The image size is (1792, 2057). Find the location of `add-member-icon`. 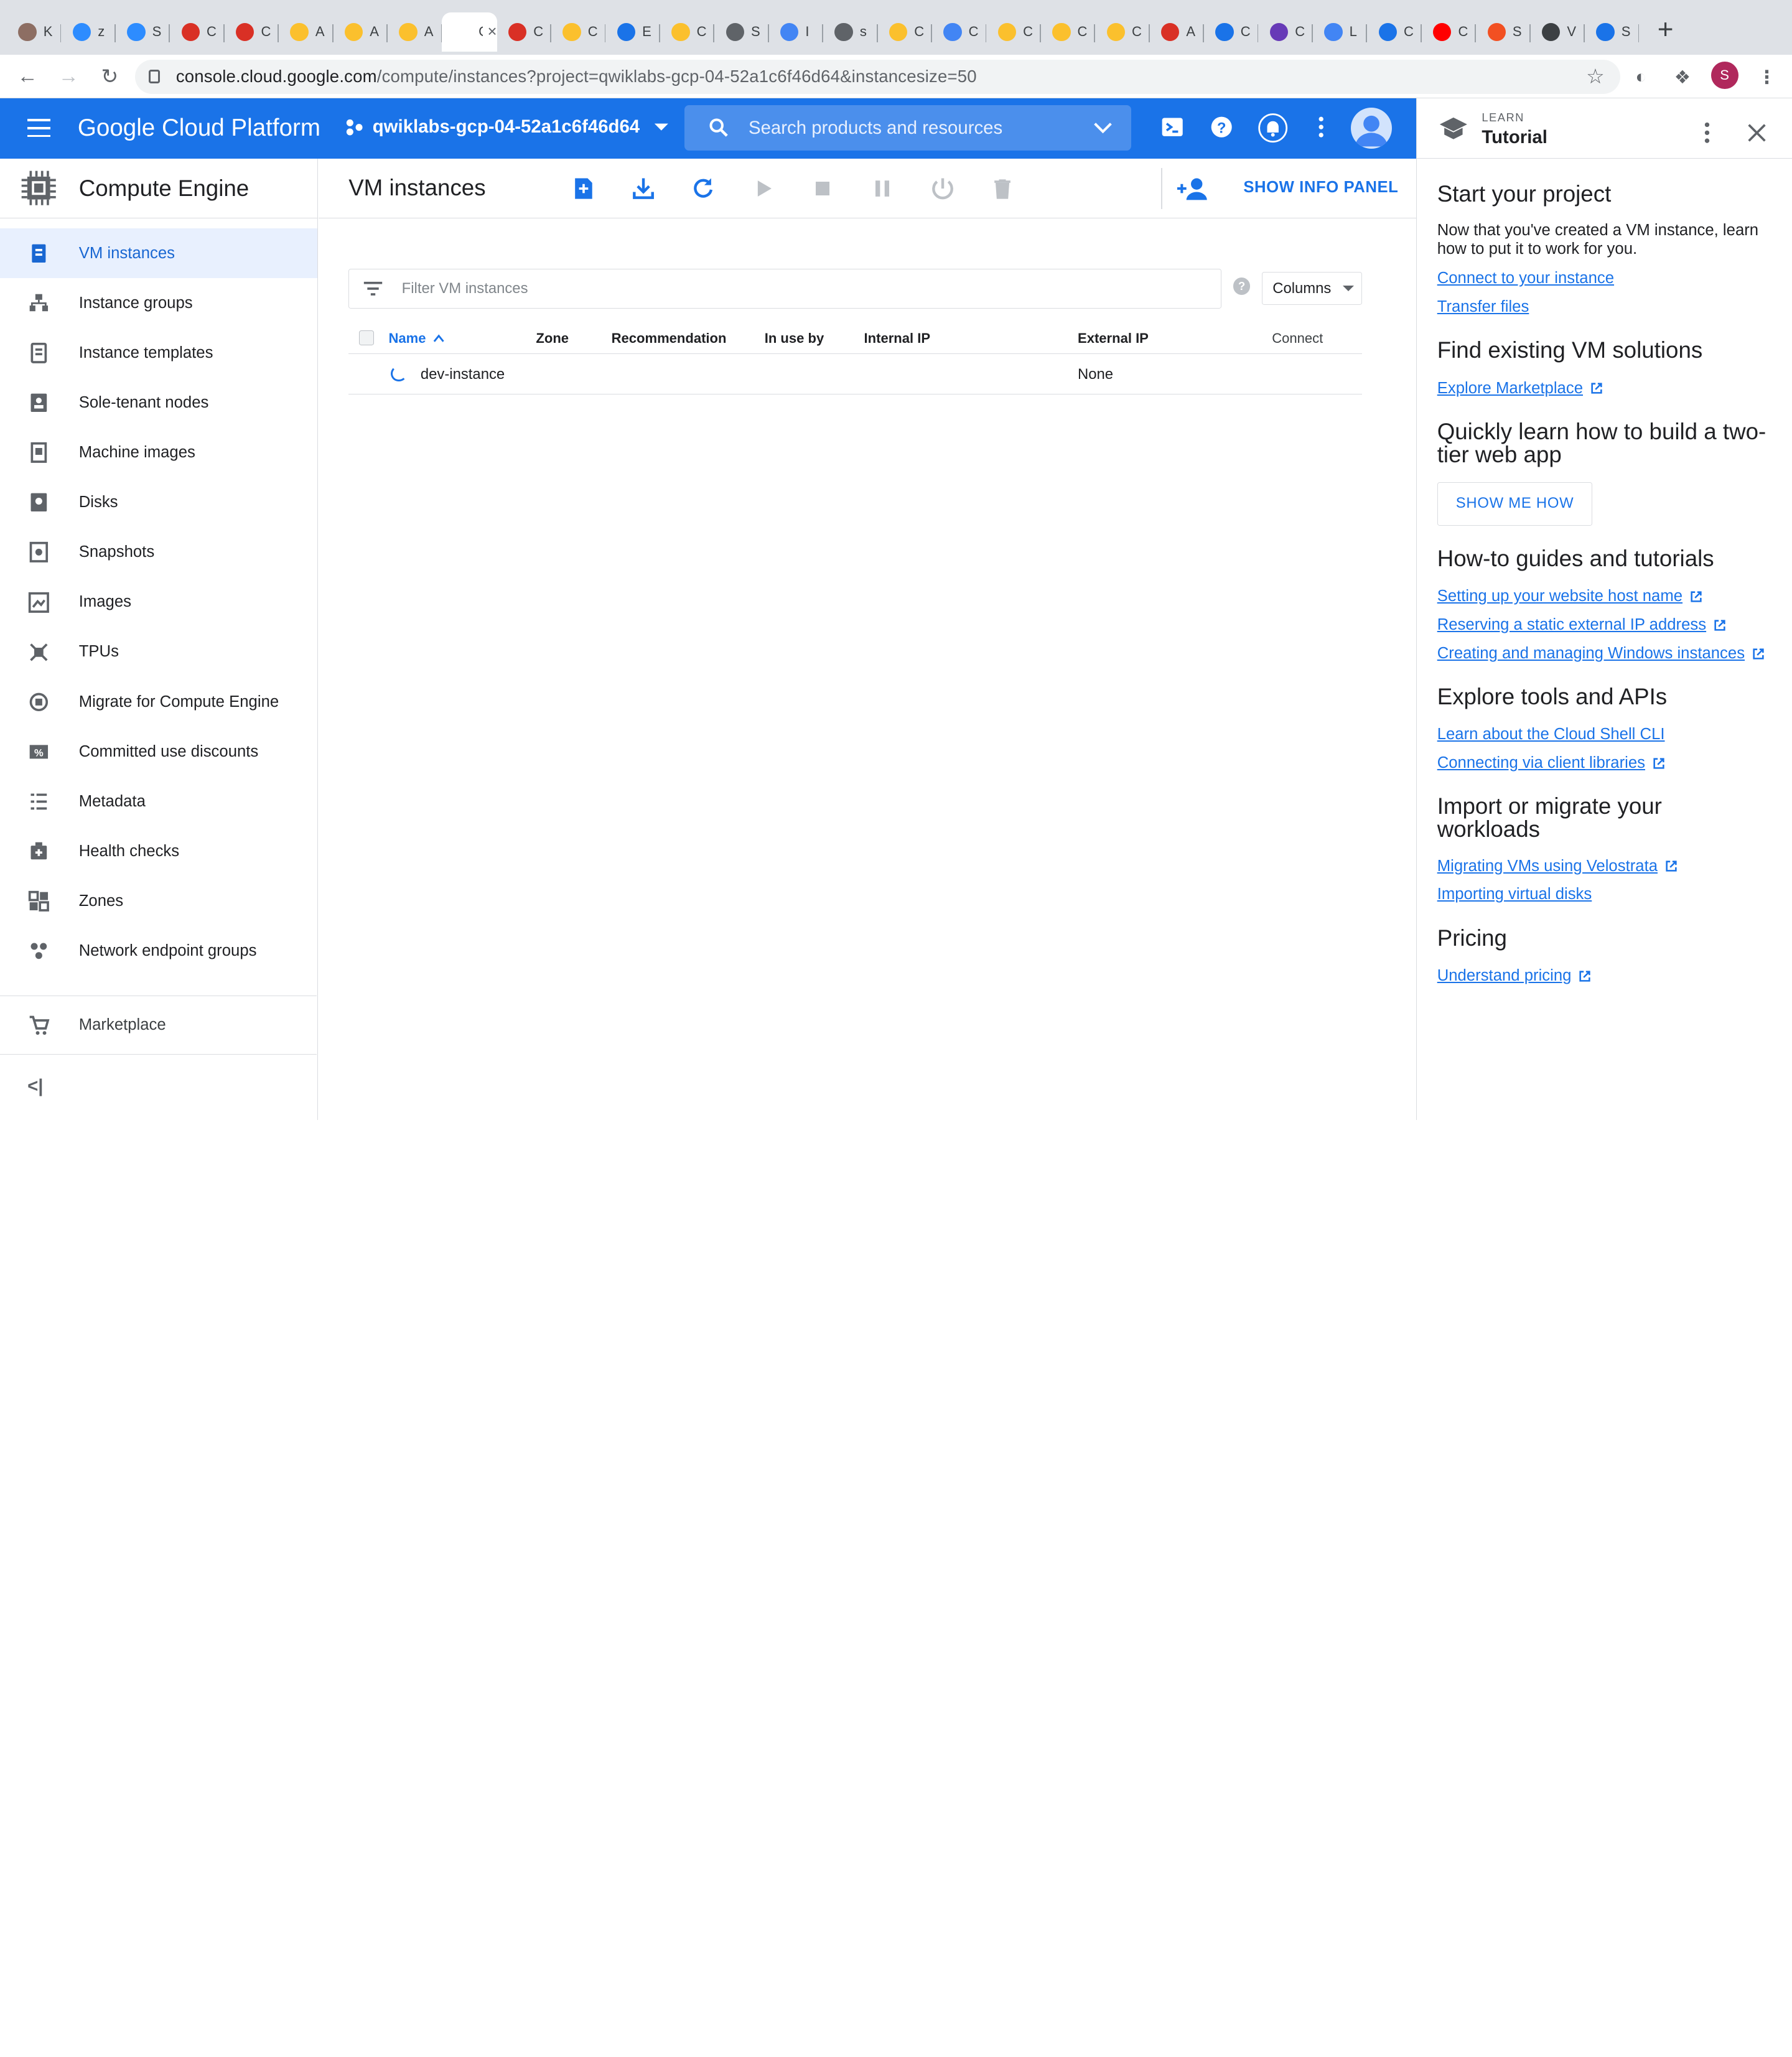

add-member-icon is located at coordinates (1193, 188).